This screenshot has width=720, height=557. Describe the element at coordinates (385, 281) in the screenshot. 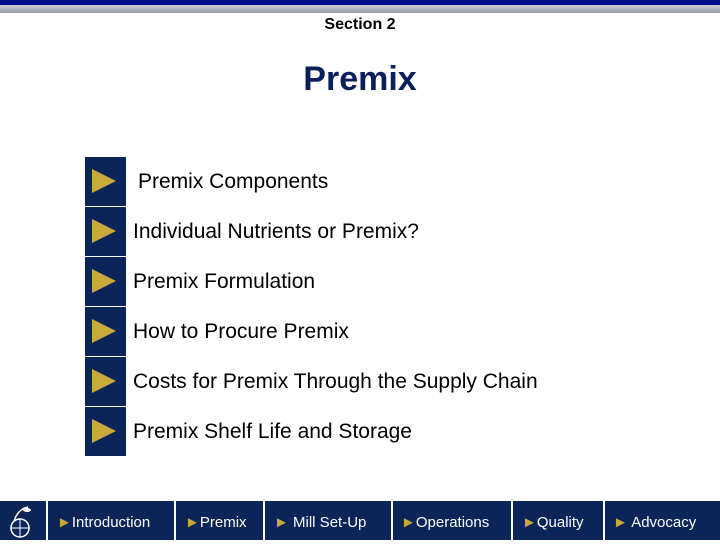

I see `list-item: Premix Formulation` at that location.